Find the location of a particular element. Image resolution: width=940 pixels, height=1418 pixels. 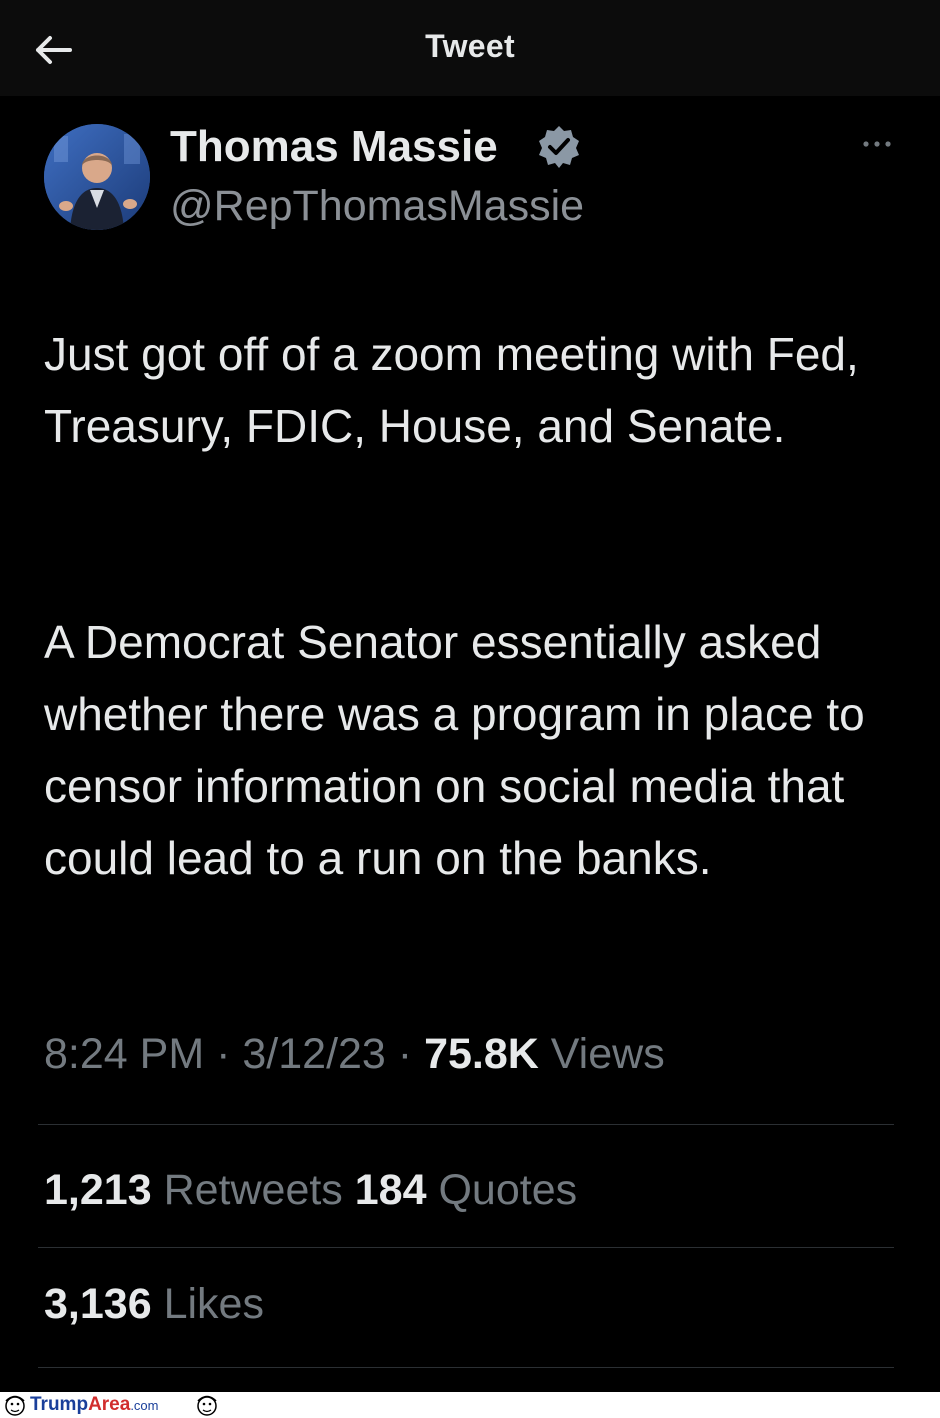

quotes-label: Quotes is located at coordinates (508, 1190).